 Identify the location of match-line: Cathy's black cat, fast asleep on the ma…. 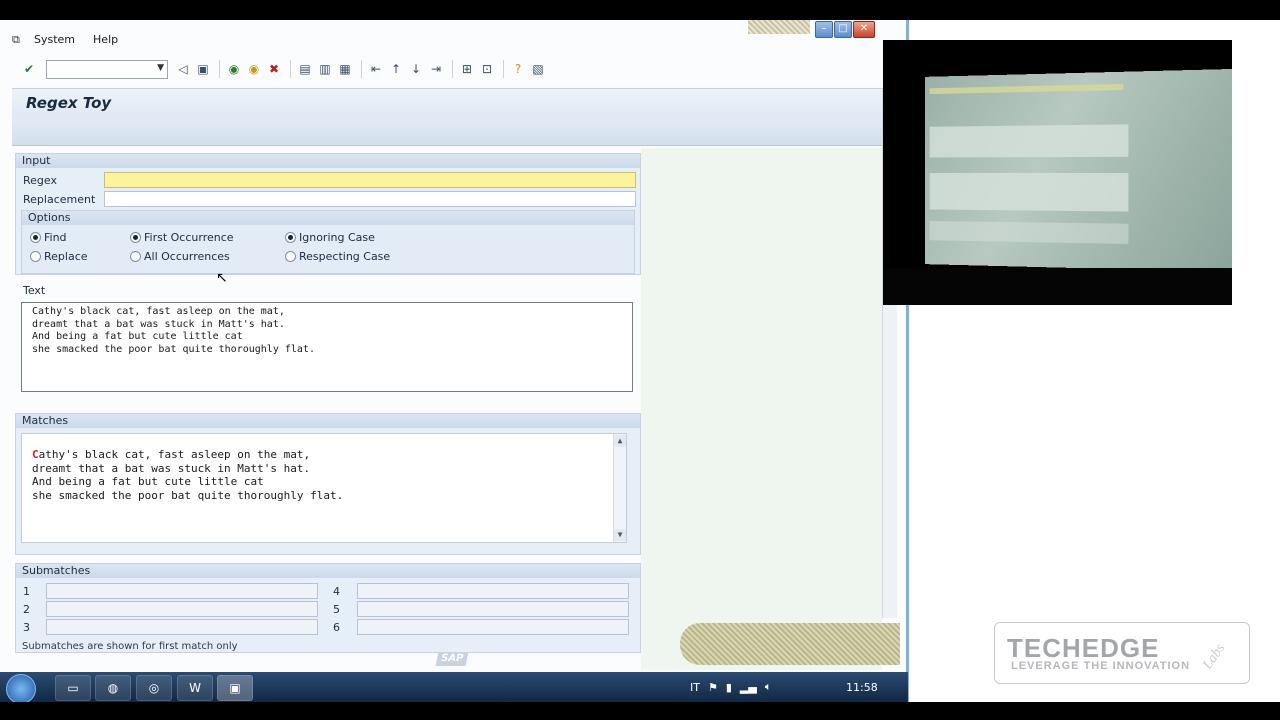
(329, 455).